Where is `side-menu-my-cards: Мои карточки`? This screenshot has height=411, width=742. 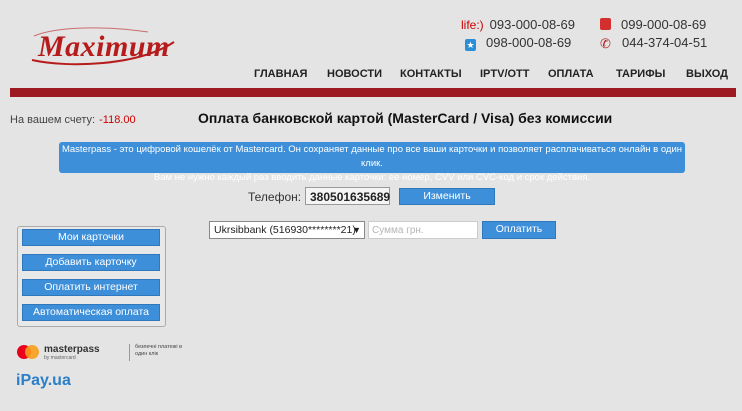
side-menu-my-cards: Мои карточки is located at coordinates (91, 237).